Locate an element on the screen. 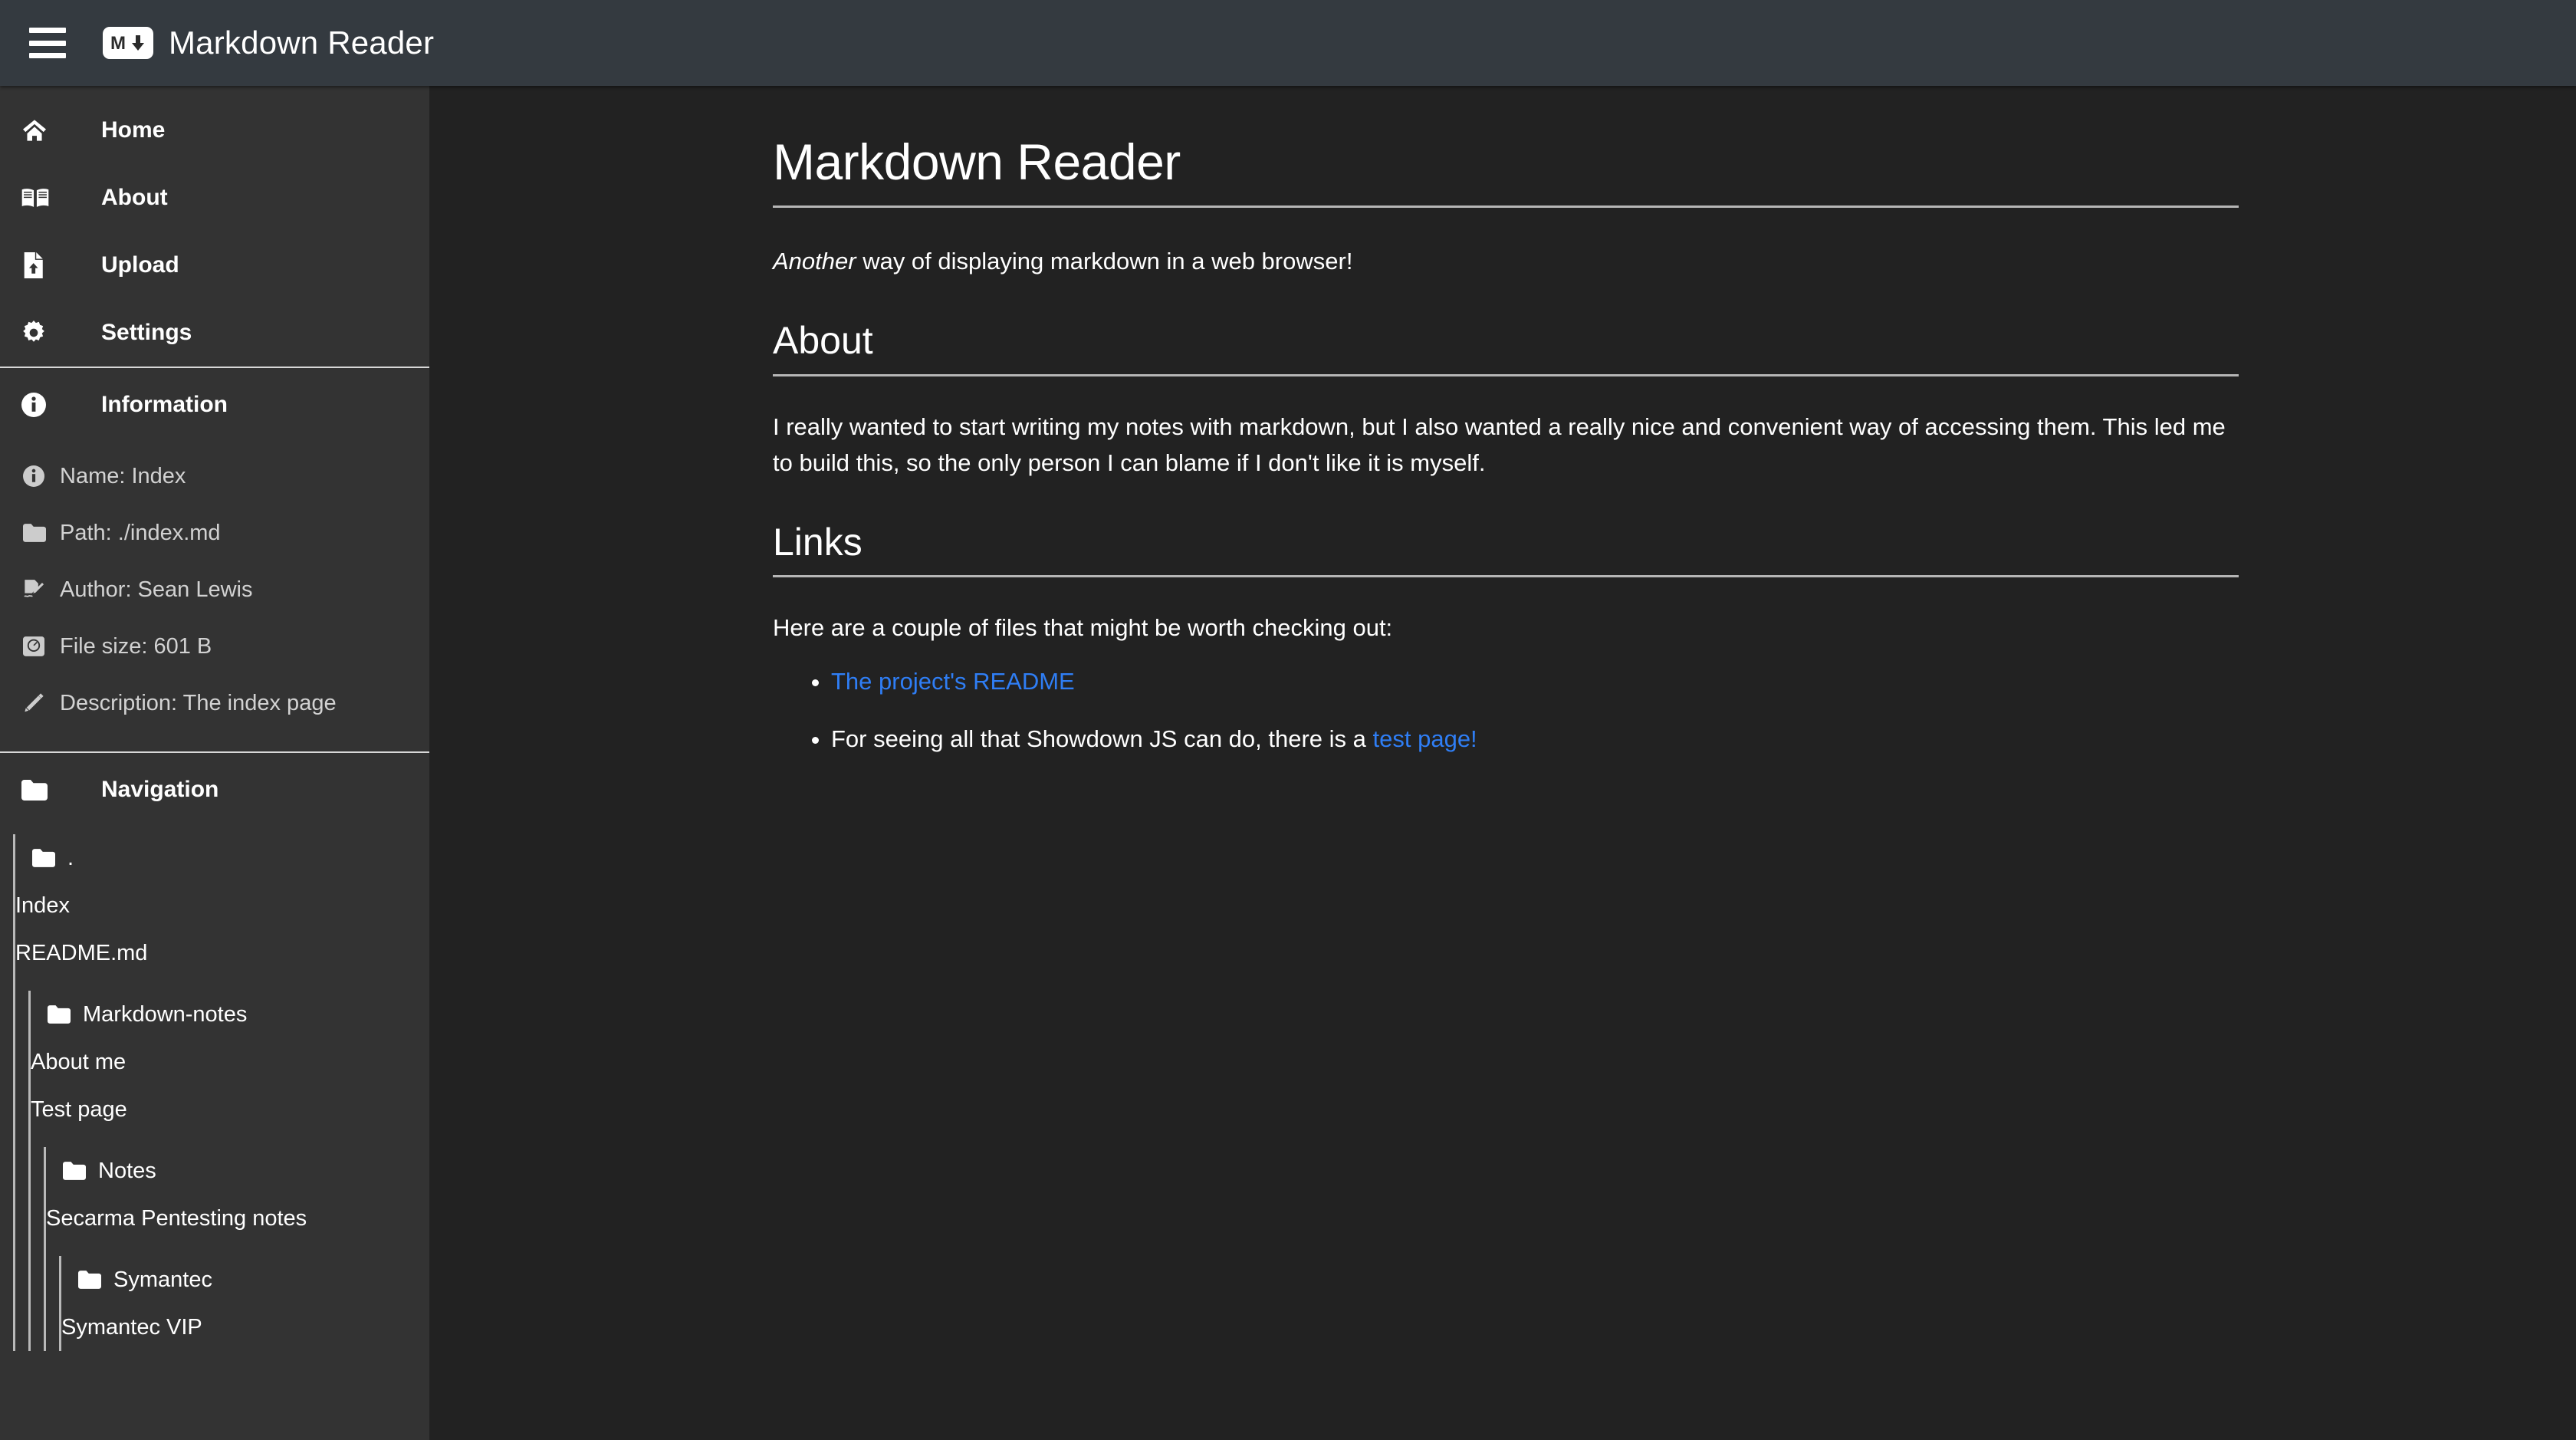 The width and height of the screenshot is (2576, 1440). tree-file-about-me: About me is located at coordinates (230, 1062).